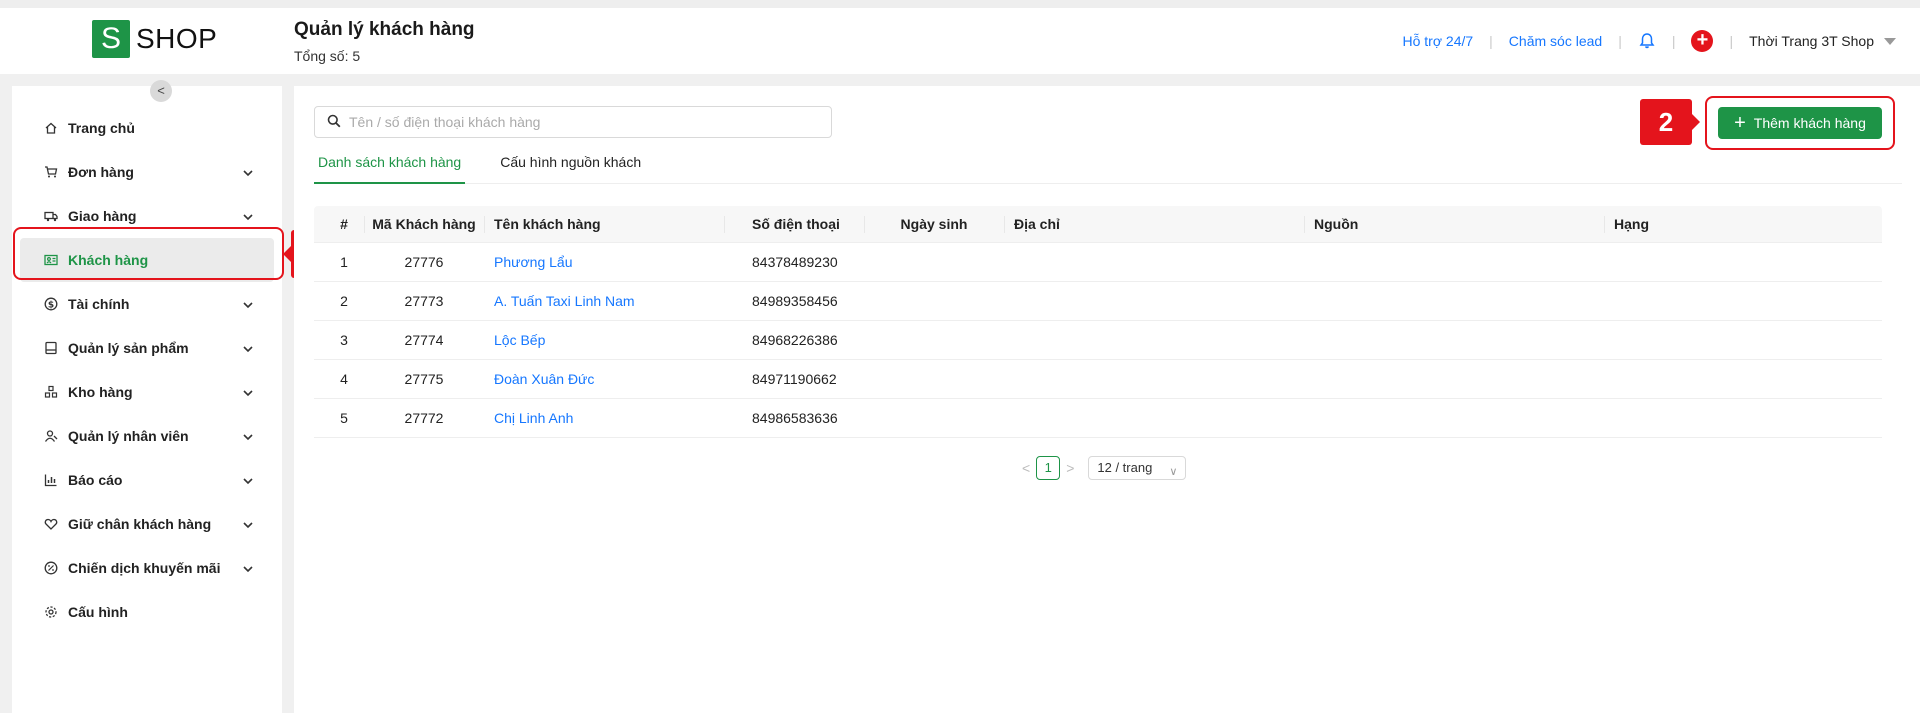 The image size is (1920, 713). What do you see at coordinates (51, 524) in the screenshot?
I see `heart-icon` at bounding box center [51, 524].